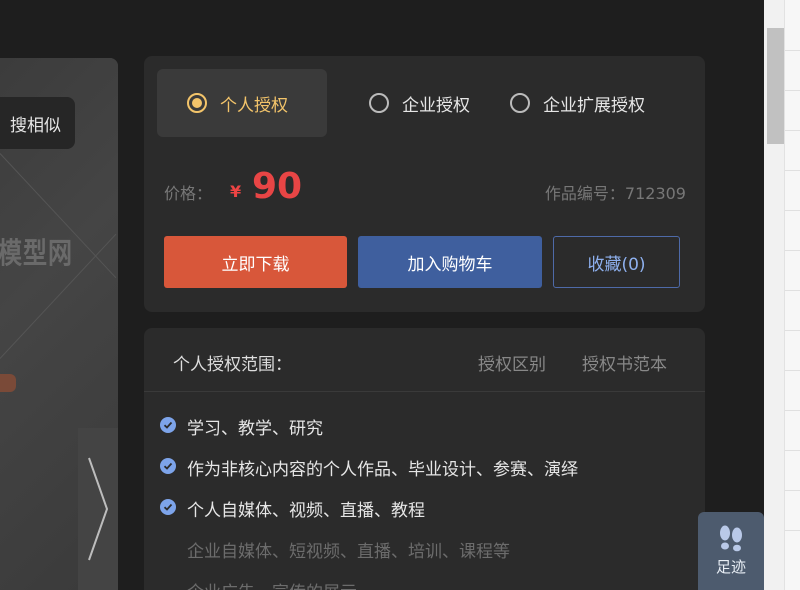  I want to click on next-image-button, so click(98, 509).